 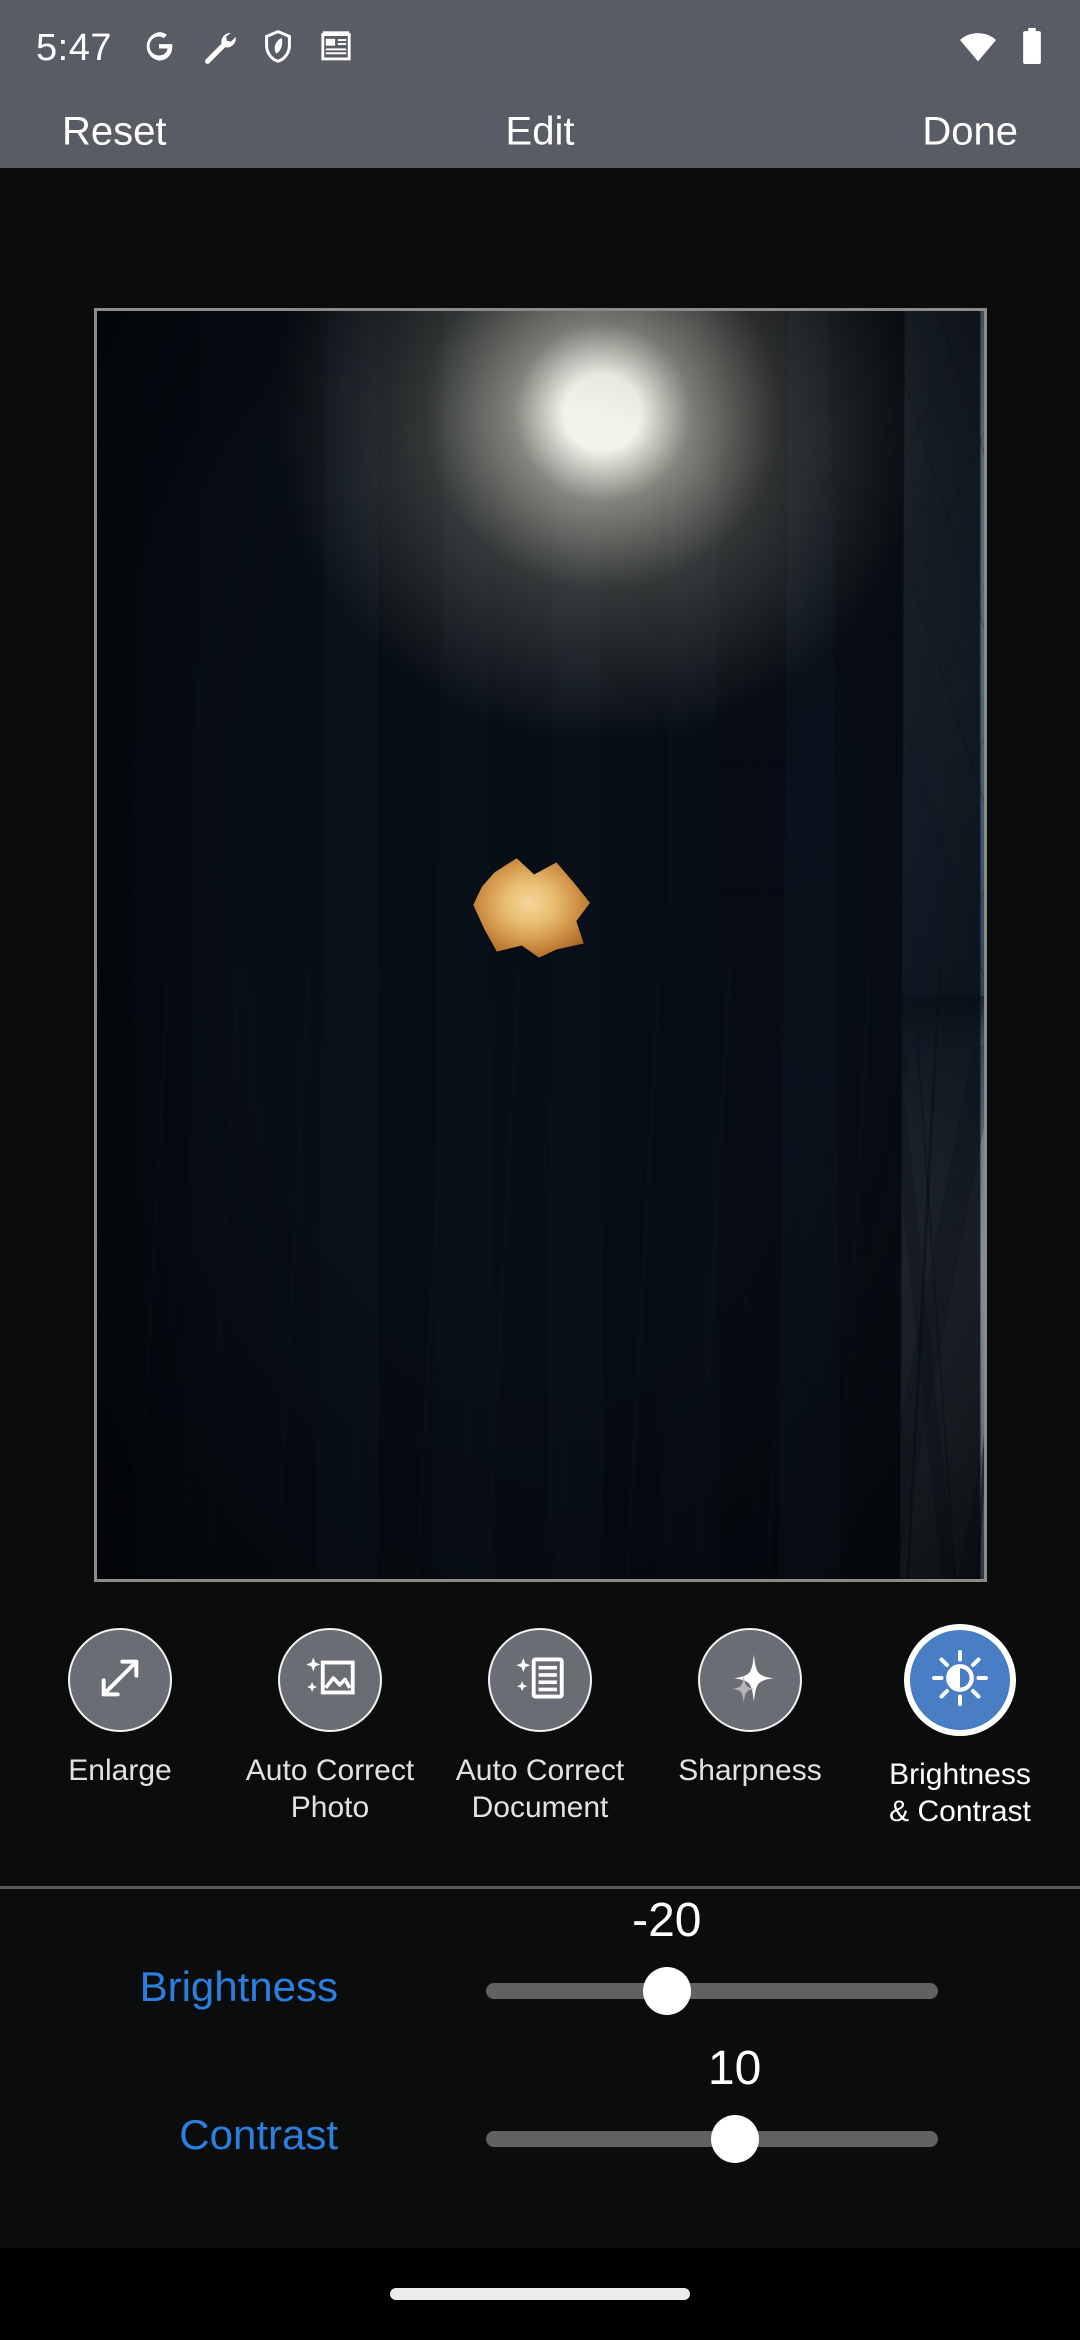 What do you see at coordinates (330, 1789) in the screenshot?
I see `tool-auto-correct-photo-label: Auto Correct Photo` at bounding box center [330, 1789].